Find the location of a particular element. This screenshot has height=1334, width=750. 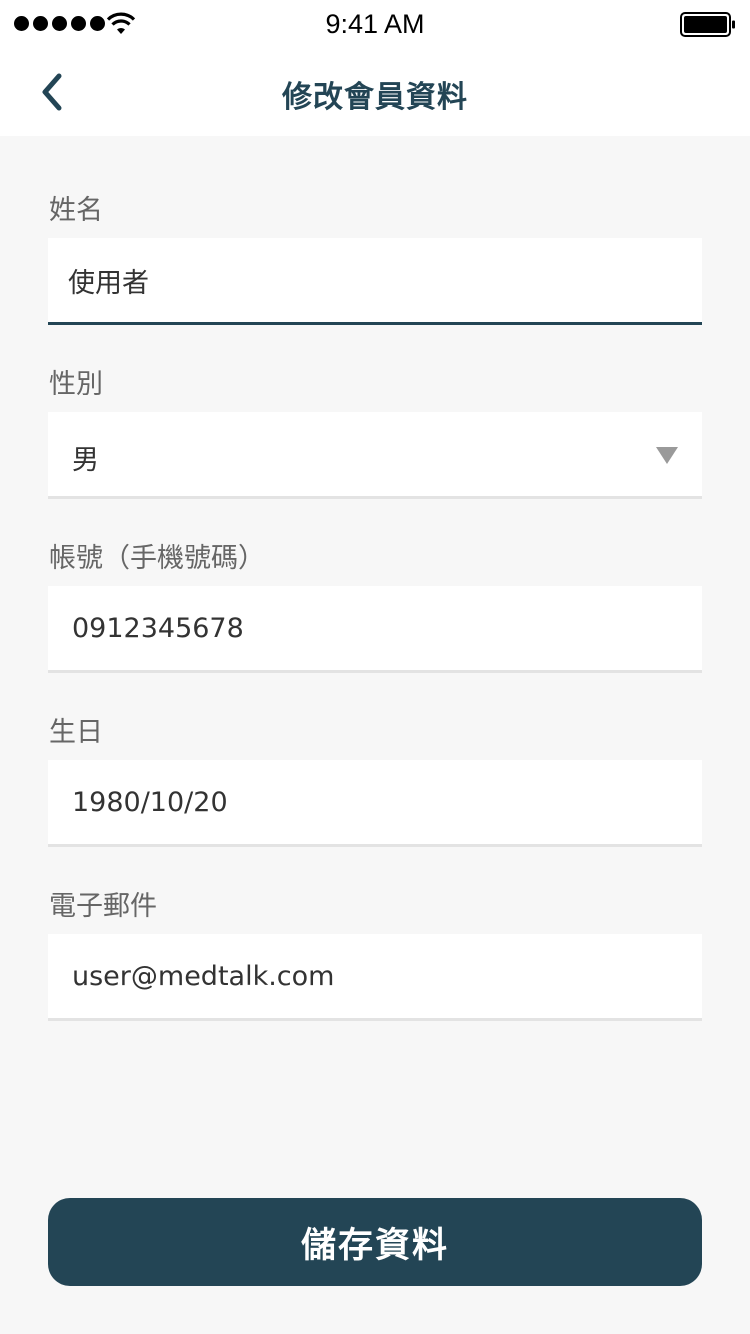

email-field is located at coordinates (375, 977).